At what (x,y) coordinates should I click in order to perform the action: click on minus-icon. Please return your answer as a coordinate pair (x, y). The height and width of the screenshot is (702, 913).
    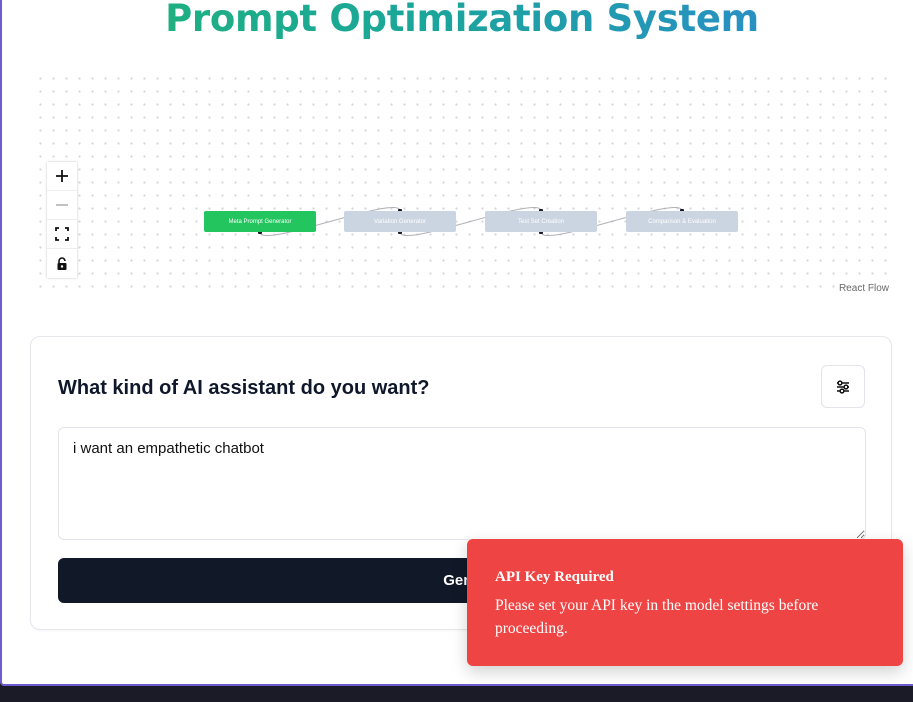
    Looking at the image, I should click on (62, 205).